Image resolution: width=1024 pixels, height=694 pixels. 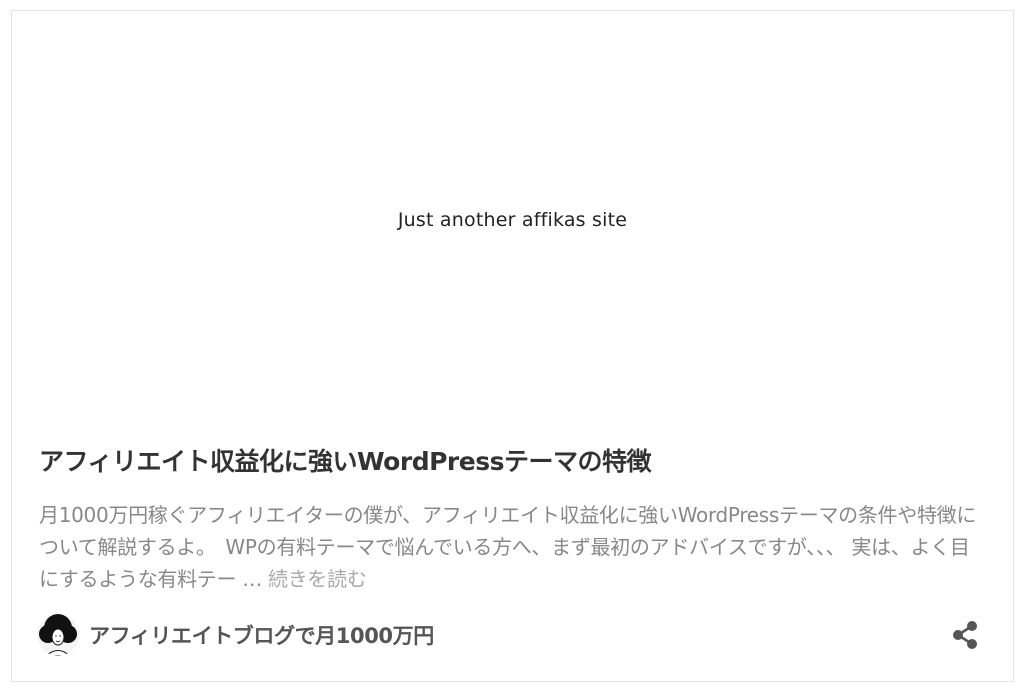 I want to click on share-icon, so click(x=965, y=635).